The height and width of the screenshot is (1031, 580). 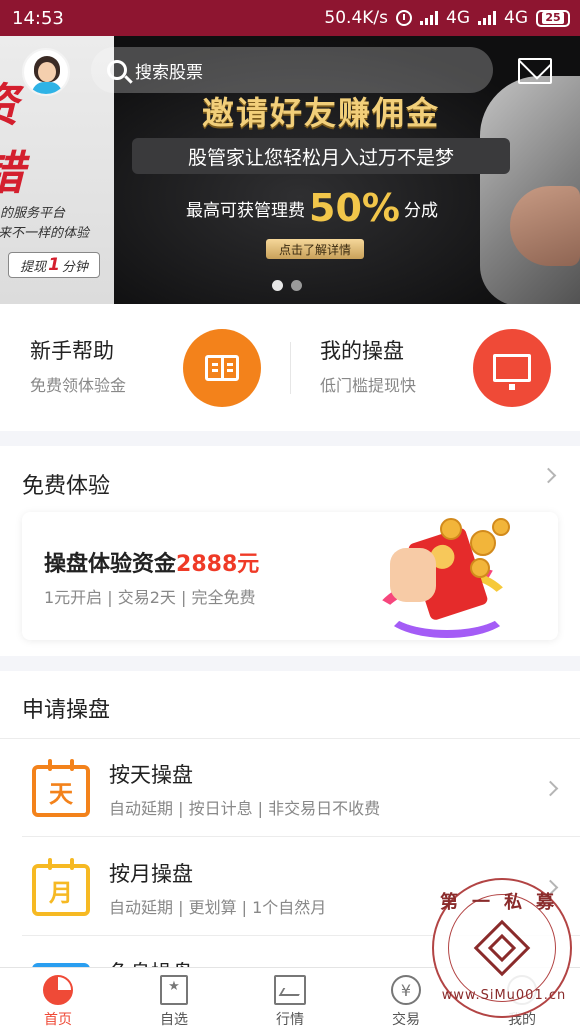 I want to click on quick-entry-section: 新手帮助 免费领体验金 我的操盘 低门槛提现快, so click(x=290, y=367).